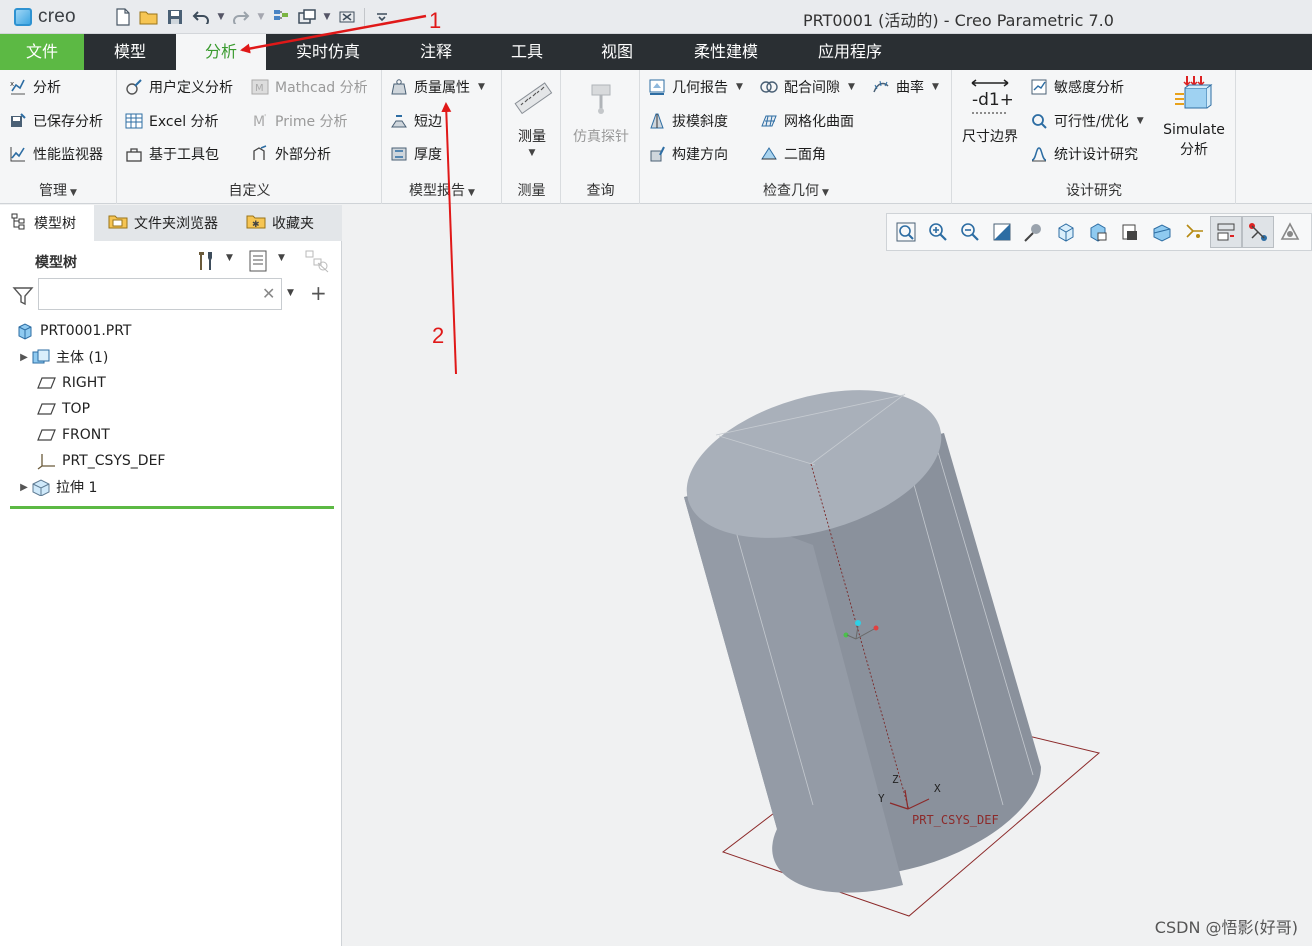 The height and width of the screenshot is (946, 1312). I want to click on insert-here-marker, so click(172, 507).